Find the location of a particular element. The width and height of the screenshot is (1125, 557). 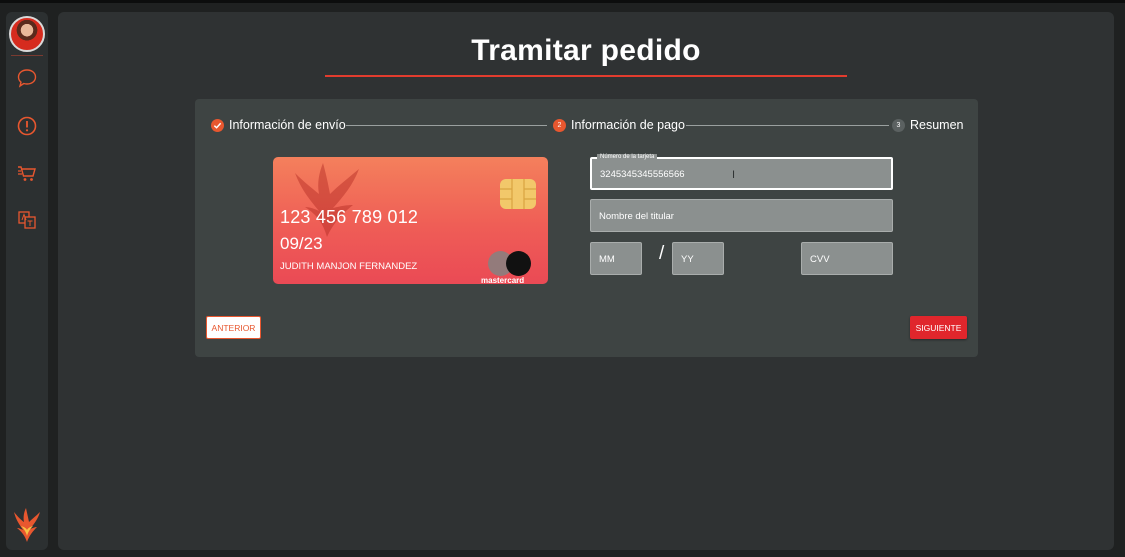

card-number-field: 3245345345556566 I is located at coordinates (741, 173).